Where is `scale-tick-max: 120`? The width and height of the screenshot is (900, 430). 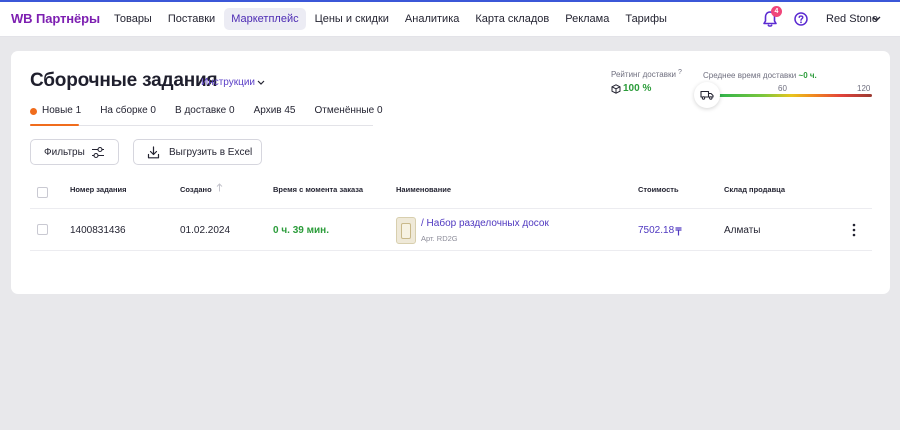
scale-tick-max: 120 is located at coordinates (864, 88).